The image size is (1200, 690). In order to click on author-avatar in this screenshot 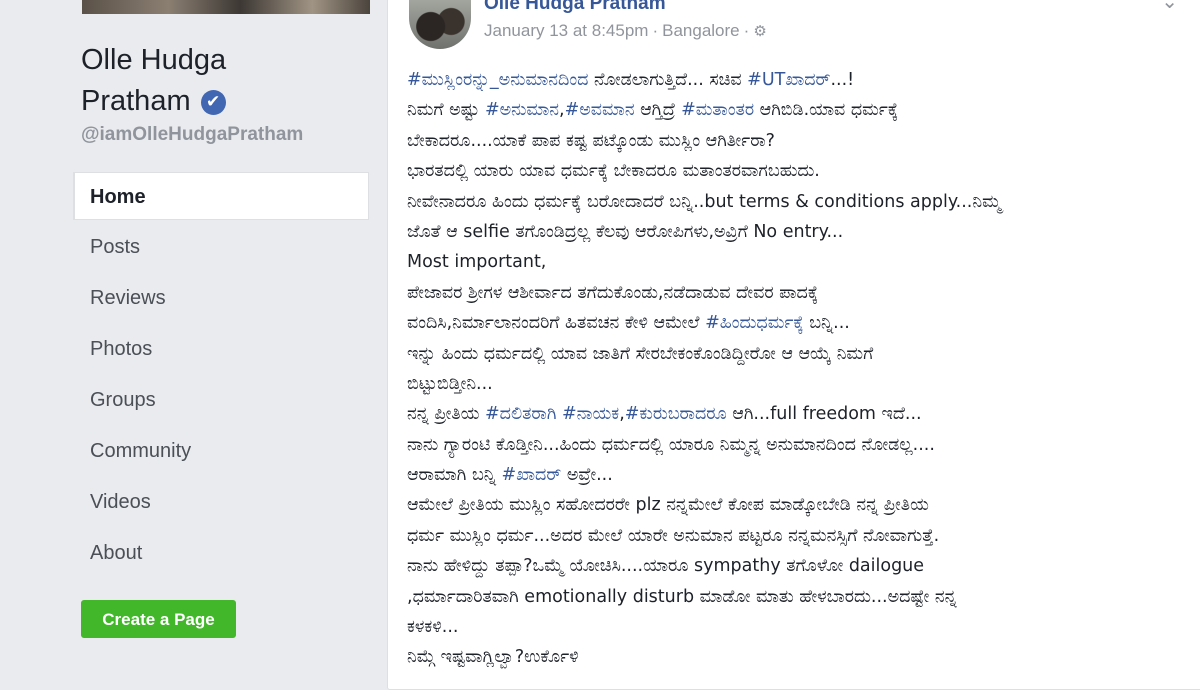, I will do `click(440, 24)`.